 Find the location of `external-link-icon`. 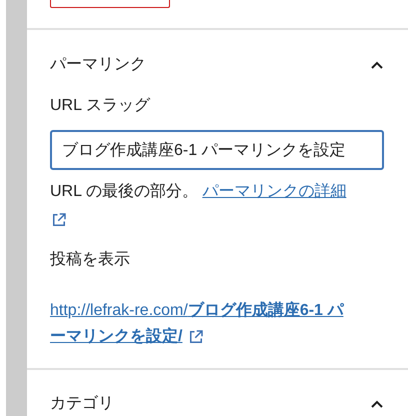

external-link-icon is located at coordinates (59, 219).